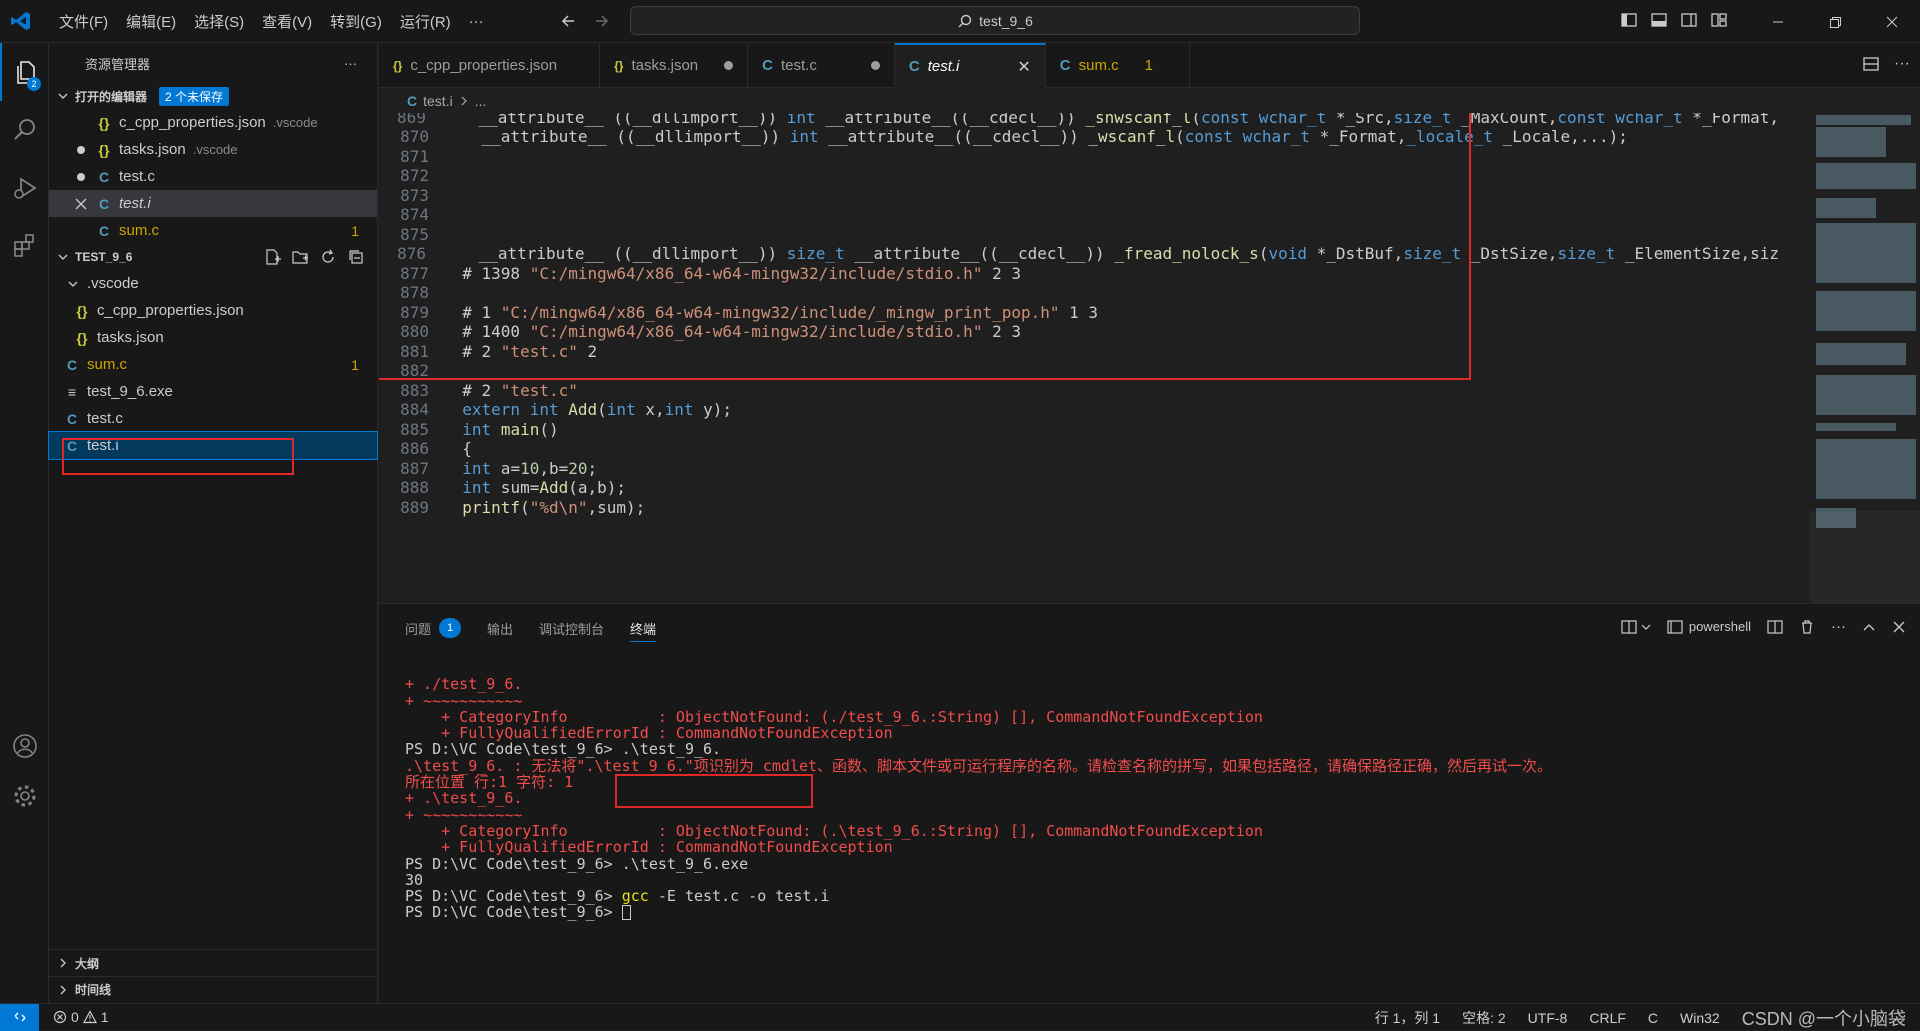 The height and width of the screenshot is (1031, 1920). Describe the element at coordinates (151, 21) in the screenshot. I see `menu-edit: 编辑(E)` at that location.